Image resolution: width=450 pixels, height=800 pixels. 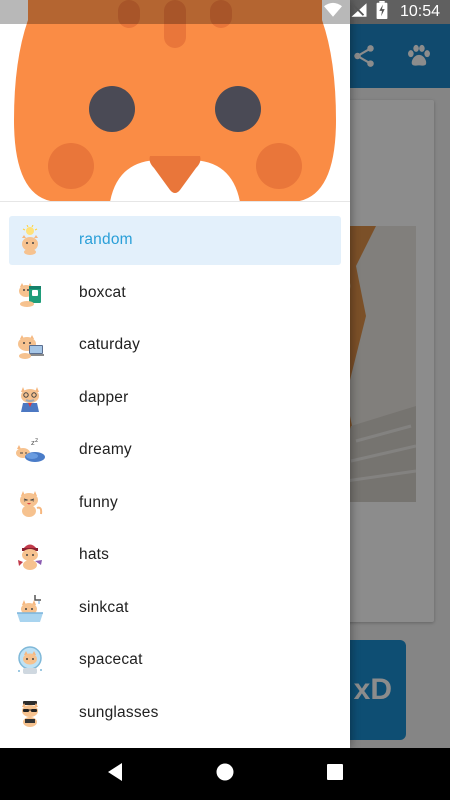 What do you see at coordinates (359, 12) in the screenshot?
I see `signal-icon` at bounding box center [359, 12].